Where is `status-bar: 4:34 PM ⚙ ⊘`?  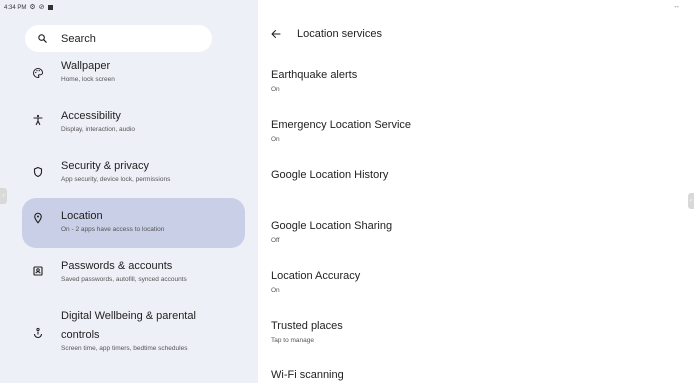
status-bar: 4:34 PM ⚙ ⊘ is located at coordinates (347, 7).